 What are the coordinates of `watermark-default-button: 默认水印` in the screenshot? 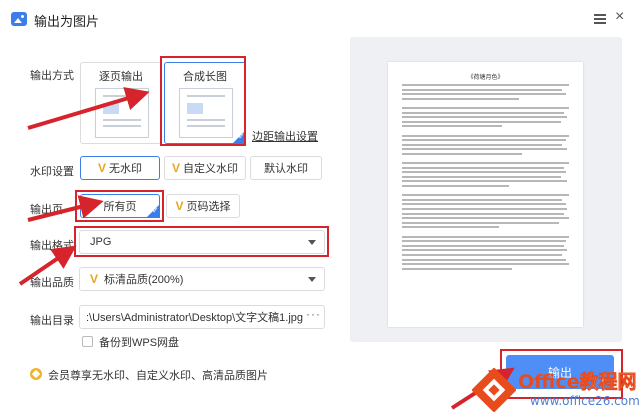 It's located at (286, 168).